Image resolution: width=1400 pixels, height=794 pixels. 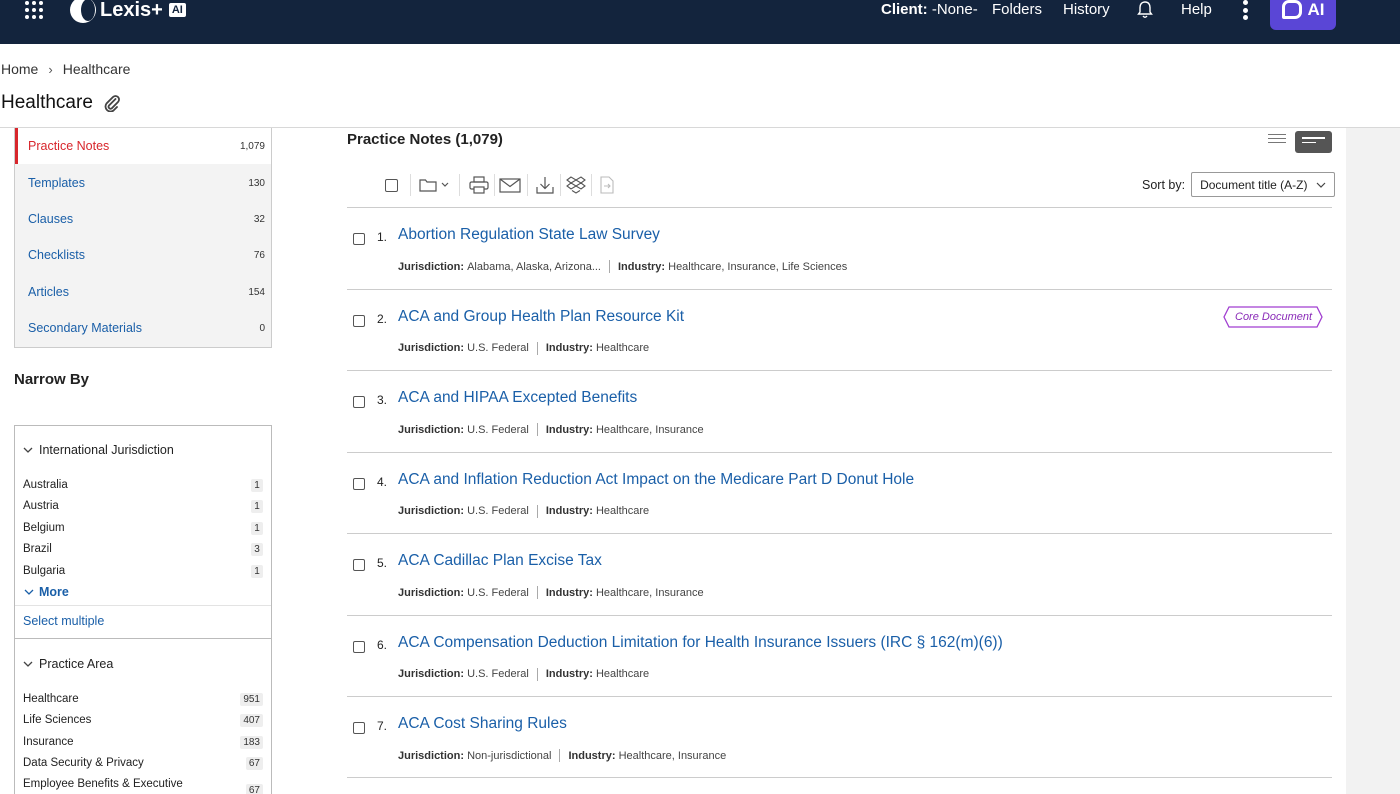 I want to click on folder-icon, so click(x=435, y=185).